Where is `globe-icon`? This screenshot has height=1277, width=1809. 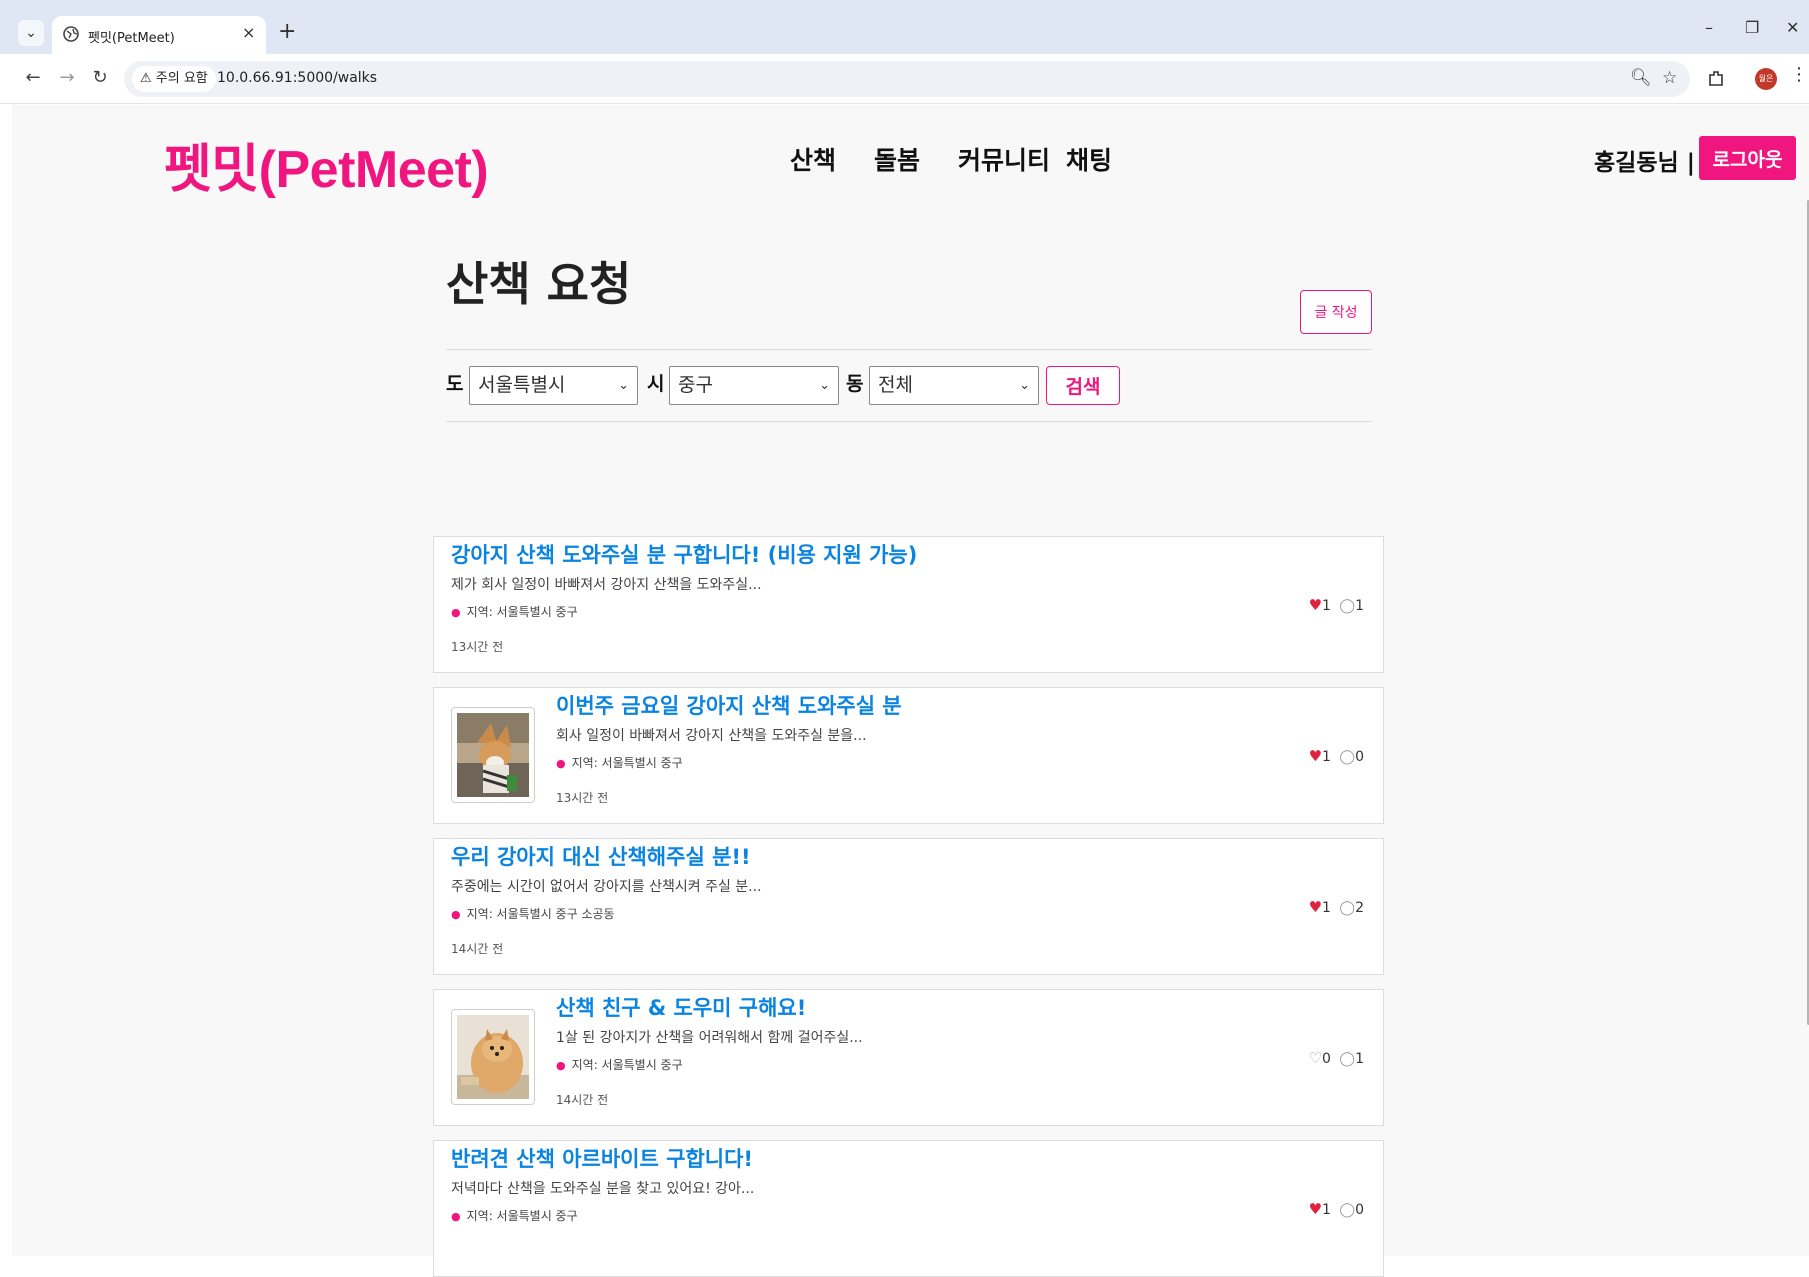
globe-icon is located at coordinates (71, 34).